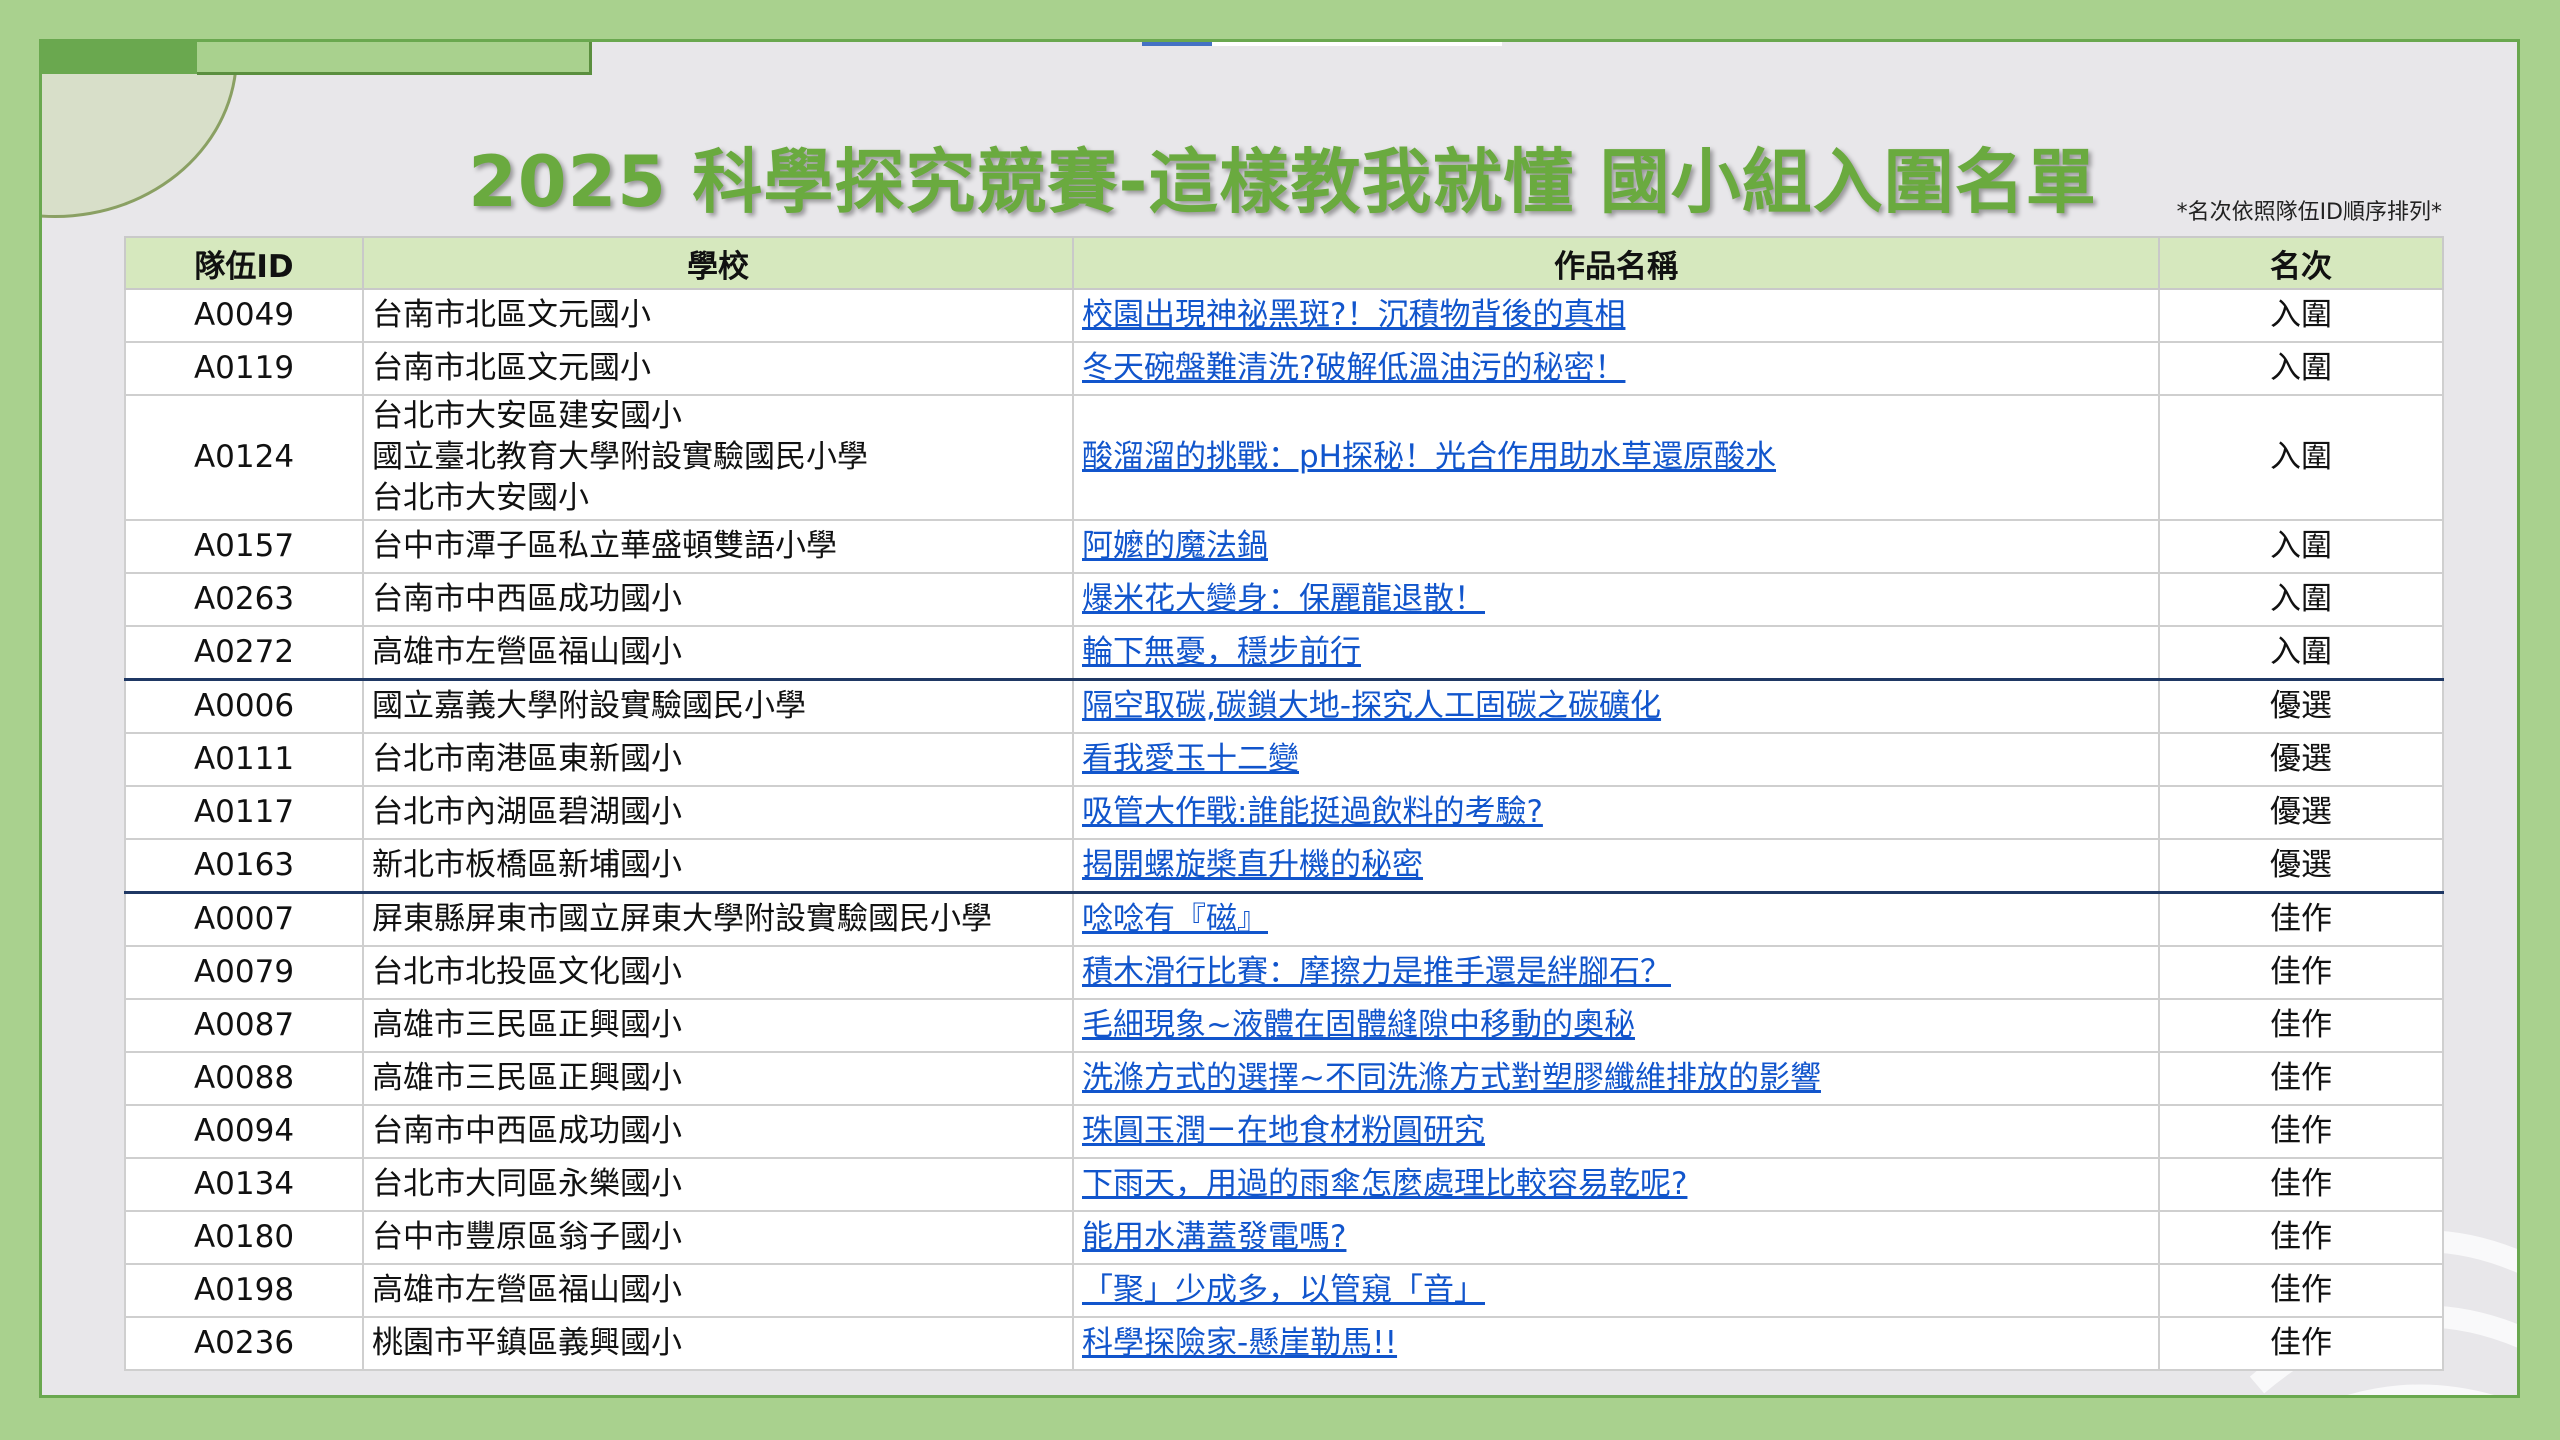 The image size is (2560, 1440). What do you see at coordinates (1616, 919) in the screenshot?
I see `work-title-cell: 唸唸有『磁』` at bounding box center [1616, 919].